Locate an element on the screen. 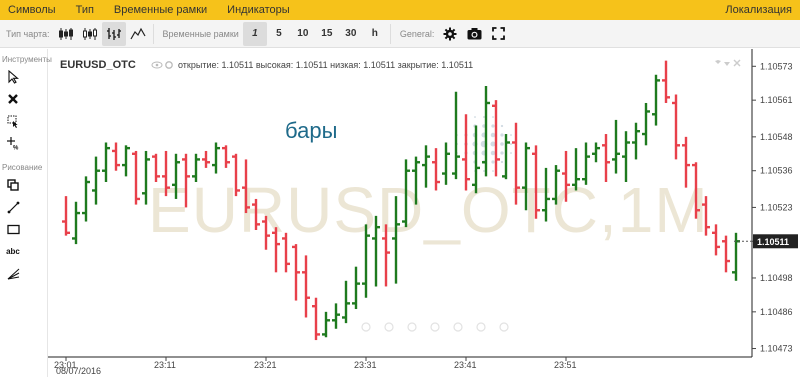  menu-timeframes: Временные рамки is located at coordinates (160, 10).